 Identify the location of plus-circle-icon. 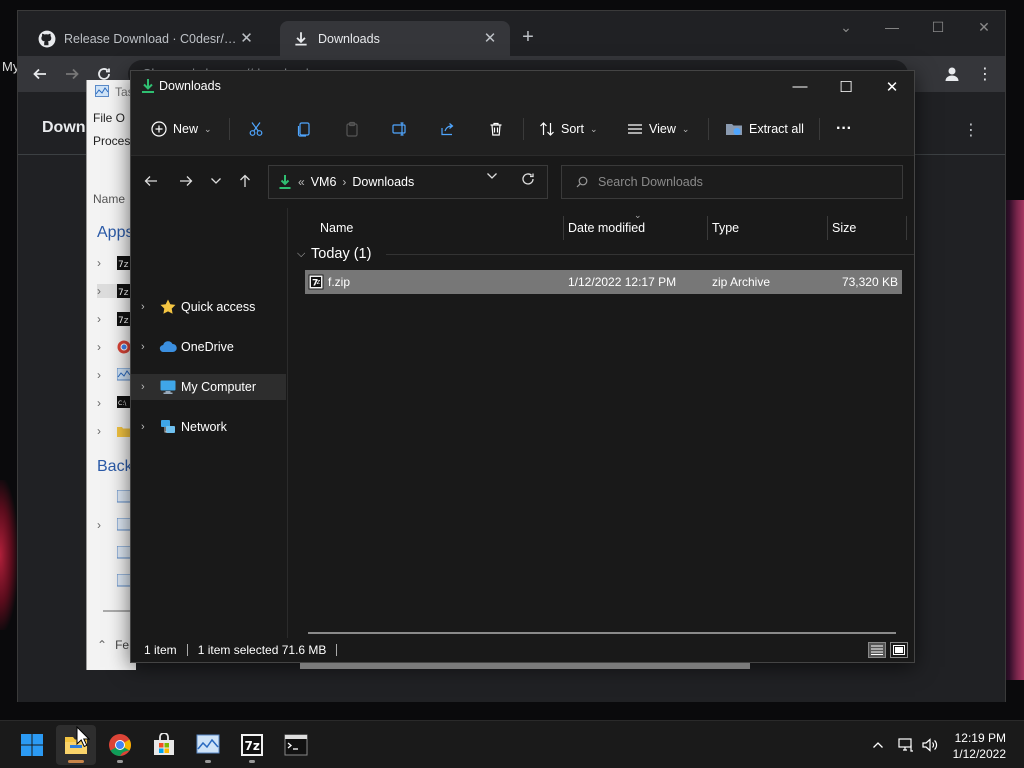
(159, 129).